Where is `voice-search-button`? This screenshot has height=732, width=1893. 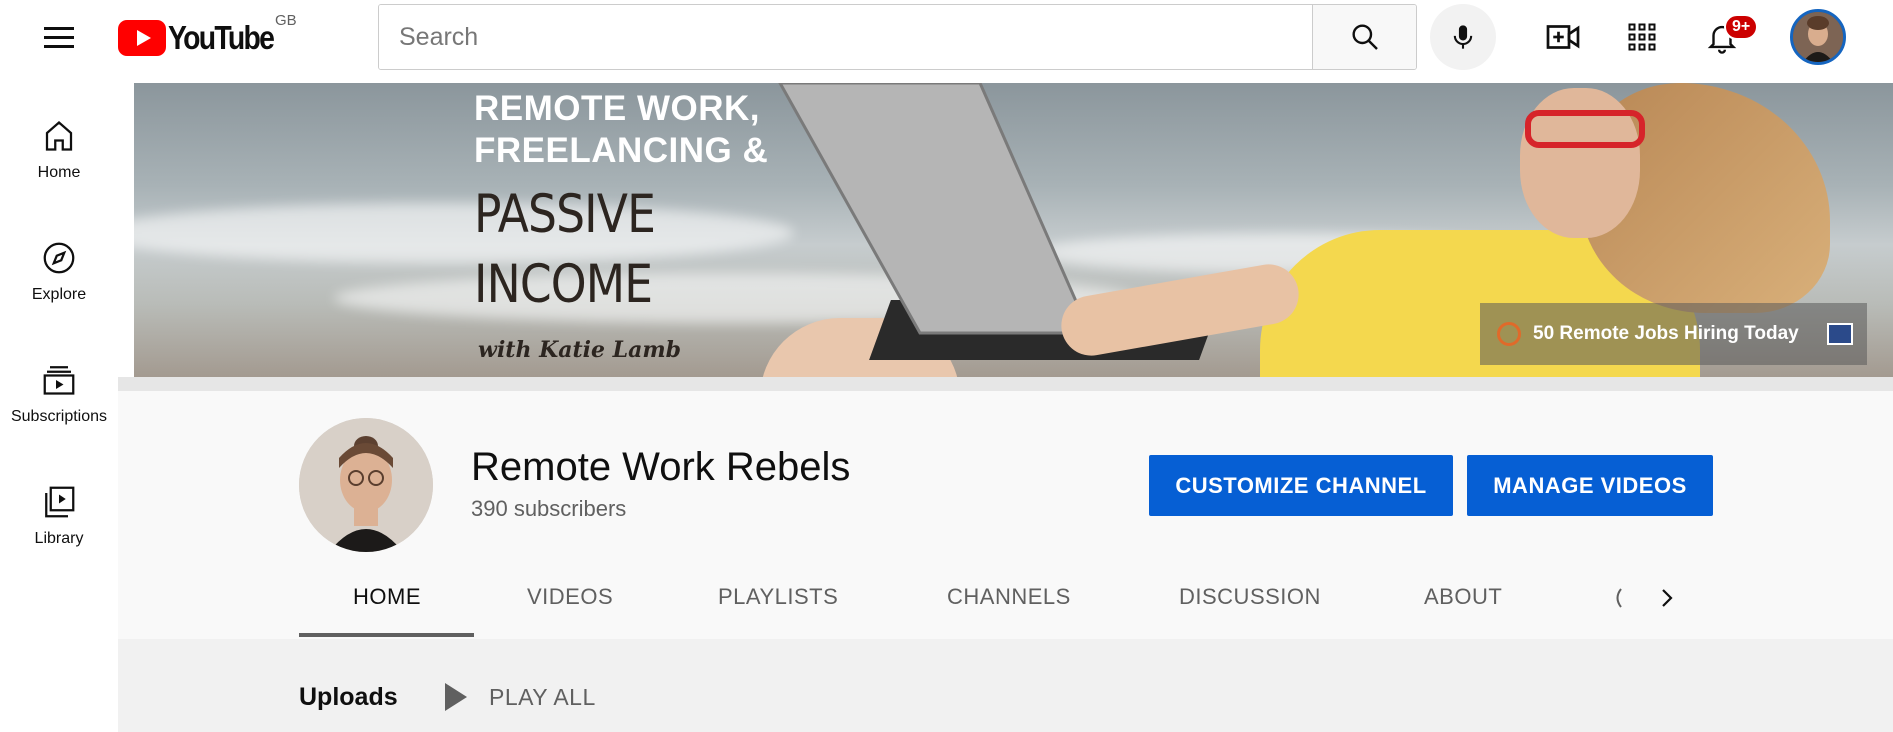 voice-search-button is located at coordinates (1463, 37).